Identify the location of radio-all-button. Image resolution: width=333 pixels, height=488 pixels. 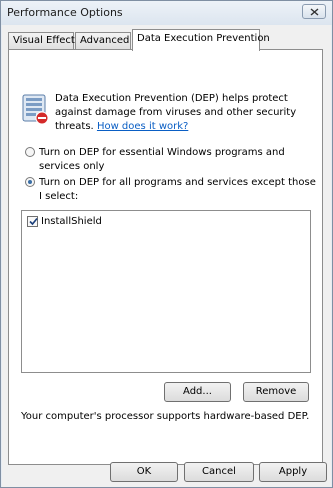
(30, 182).